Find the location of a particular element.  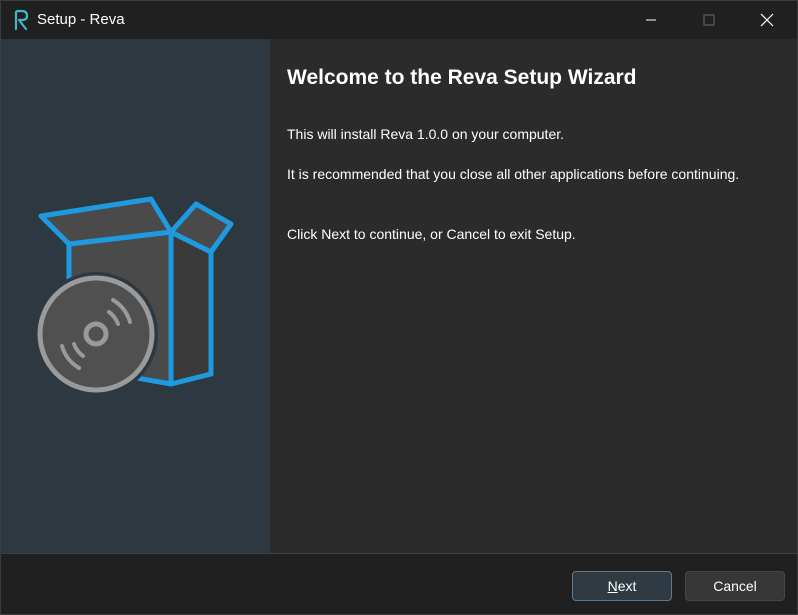

close-button is located at coordinates (767, 20).